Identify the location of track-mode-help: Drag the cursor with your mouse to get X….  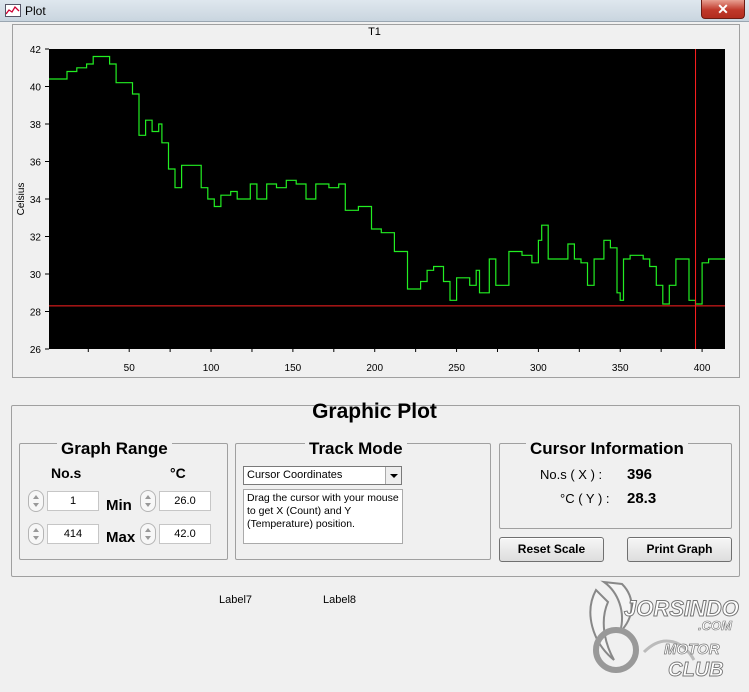
(323, 516).